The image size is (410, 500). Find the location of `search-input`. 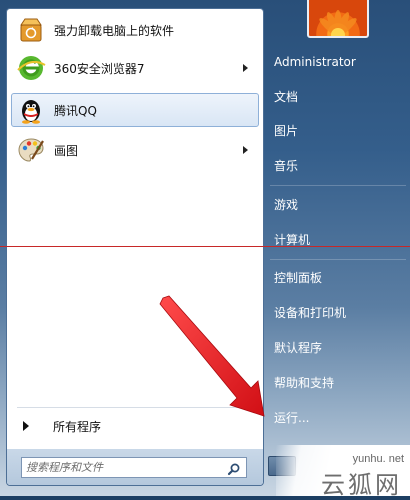

search-input is located at coordinates (124, 467).